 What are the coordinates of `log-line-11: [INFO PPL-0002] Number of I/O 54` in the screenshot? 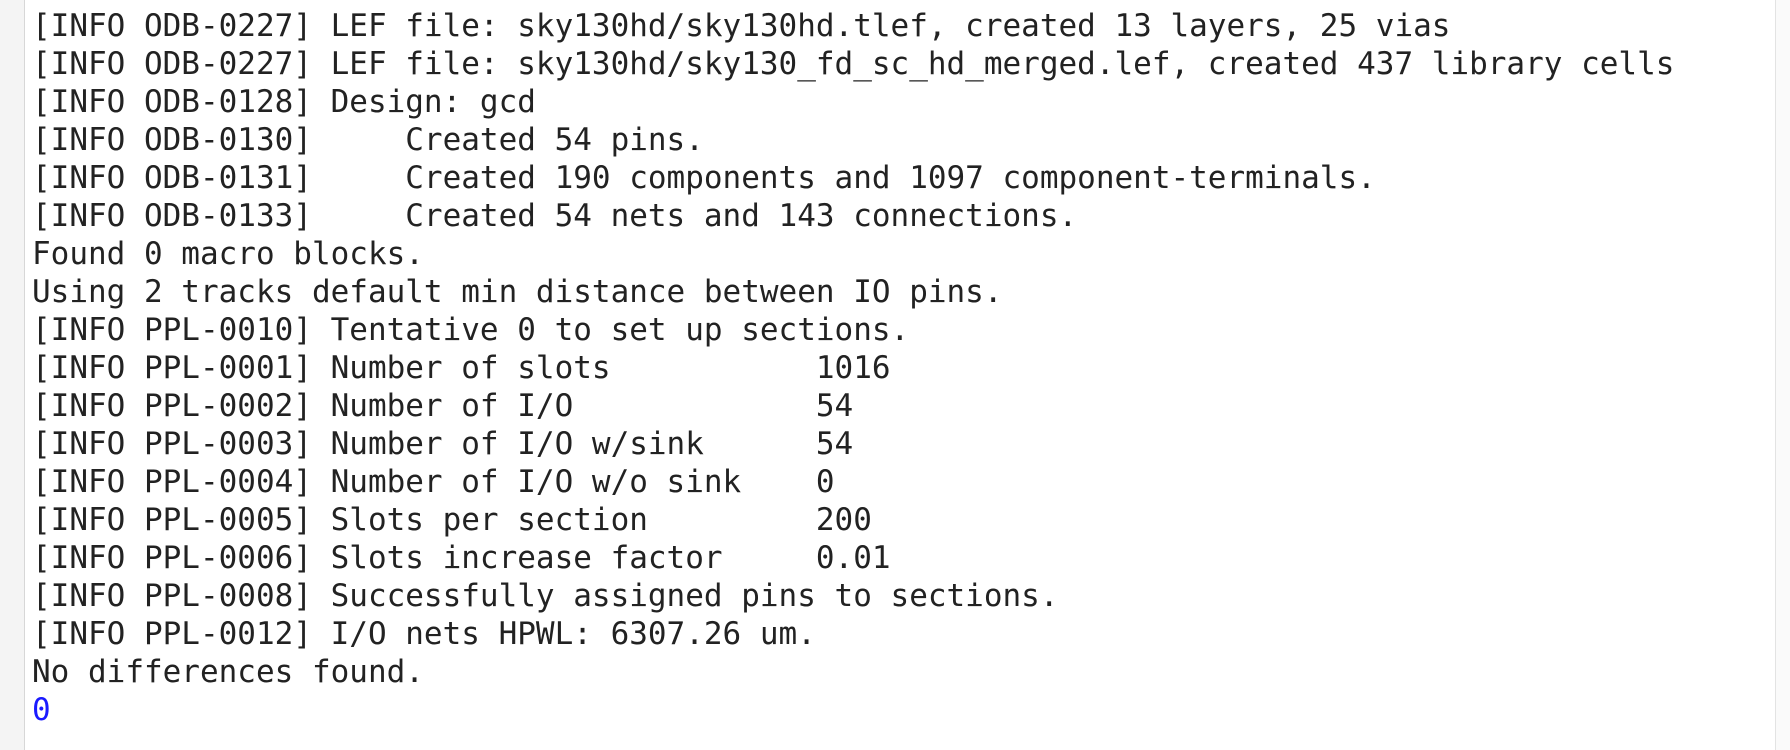 It's located at (443, 406).